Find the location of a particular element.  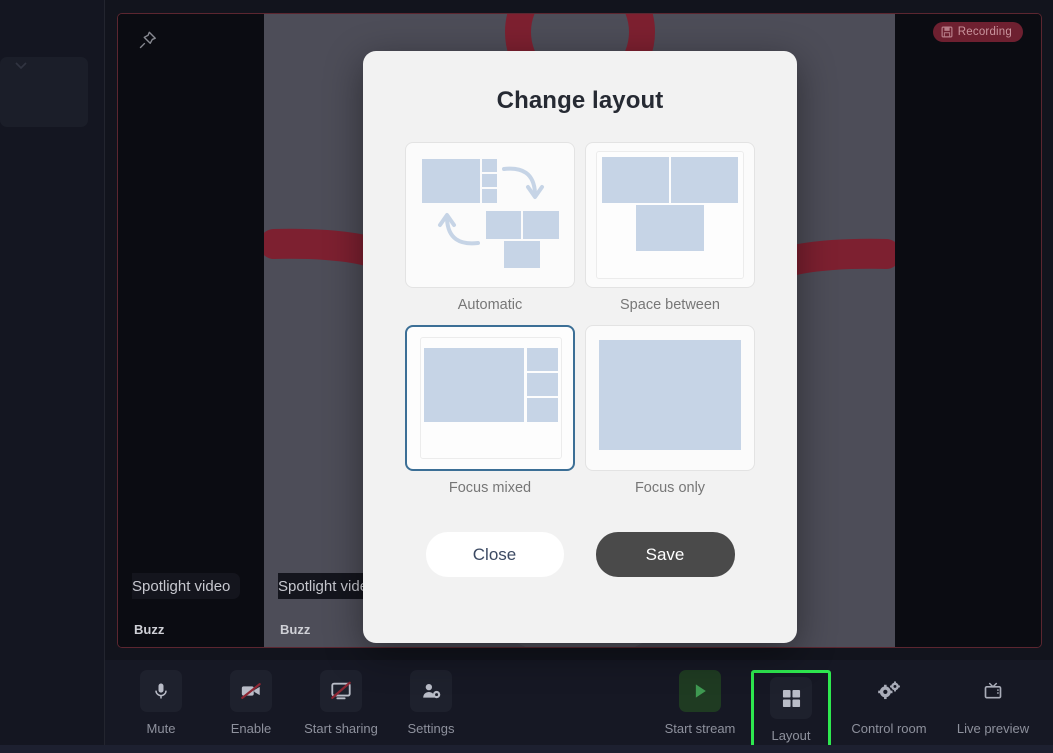

focus-only-thumbnail is located at coordinates (670, 398).